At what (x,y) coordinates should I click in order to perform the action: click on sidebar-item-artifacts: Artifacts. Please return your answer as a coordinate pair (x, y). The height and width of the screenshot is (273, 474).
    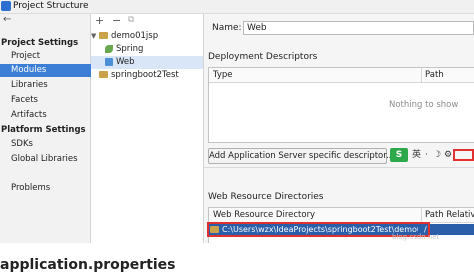
    Looking at the image, I should click on (50, 115).